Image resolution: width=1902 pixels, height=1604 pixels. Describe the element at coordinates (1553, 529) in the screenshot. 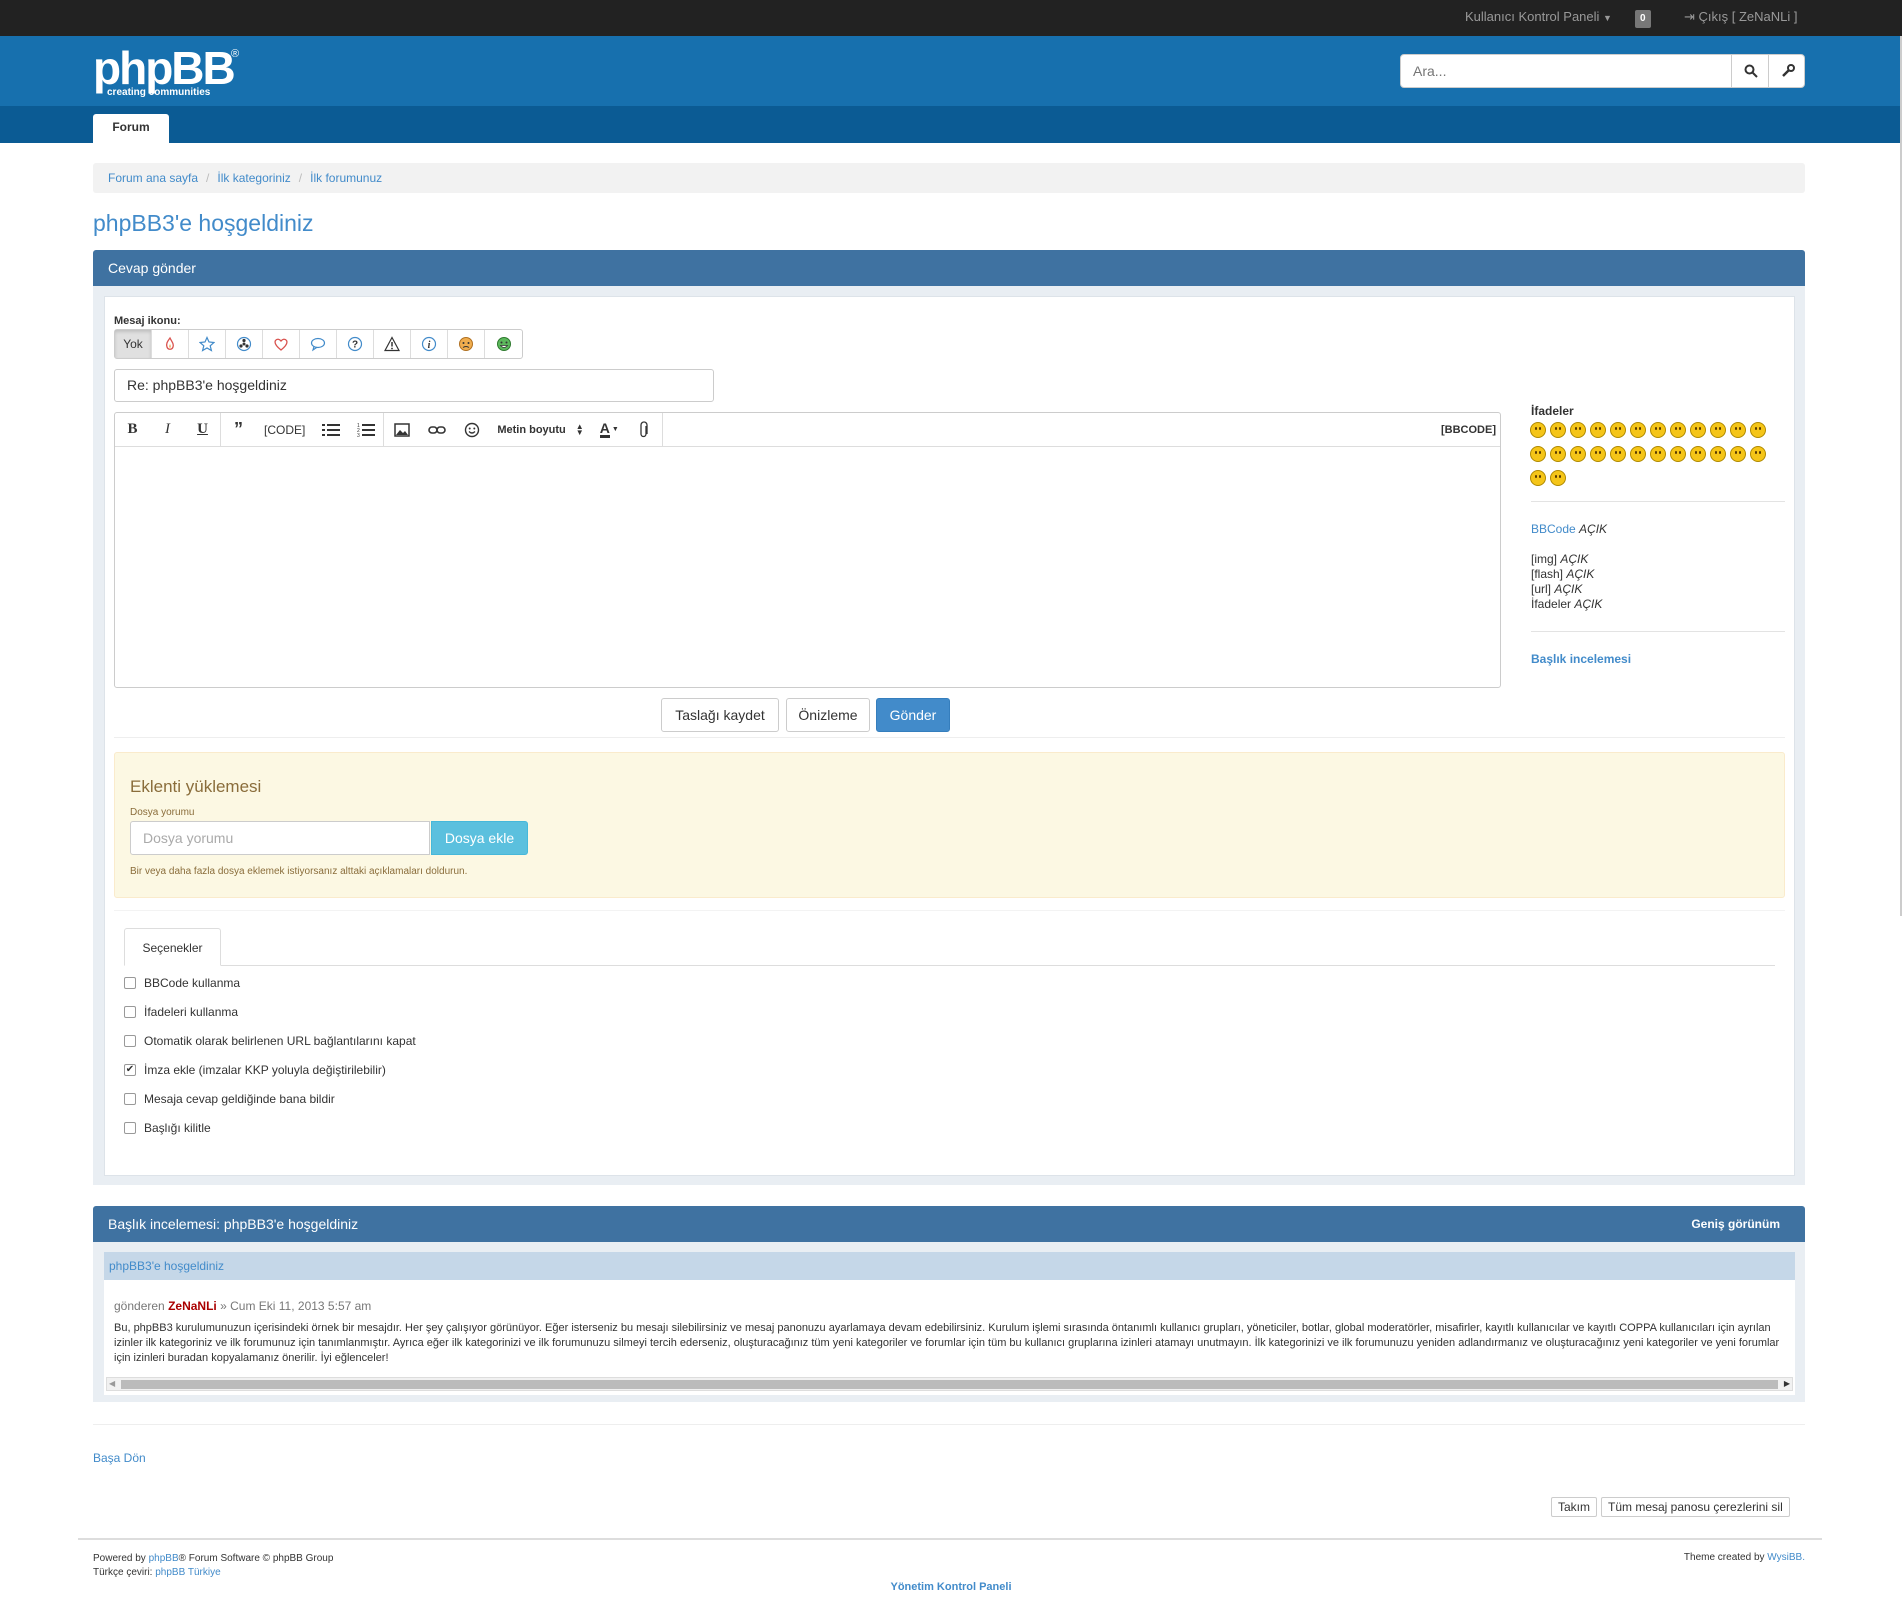

I see `bbcode-help-link: BBCode` at that location.